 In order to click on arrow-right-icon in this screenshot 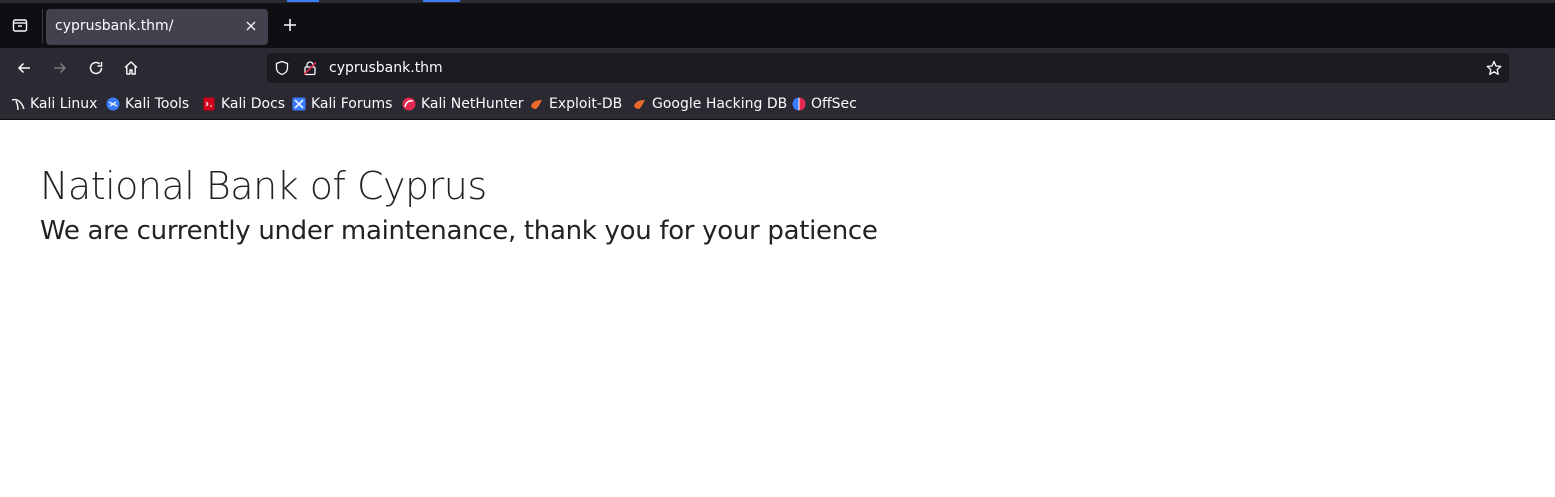, I will do `click(60, 68)`.